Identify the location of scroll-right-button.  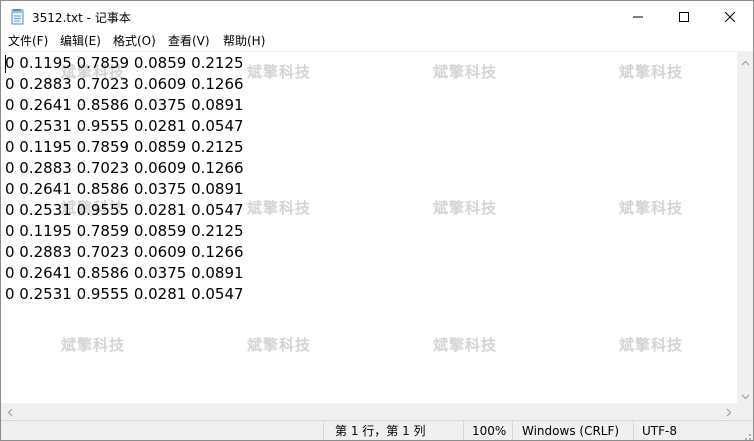
(728, 411).